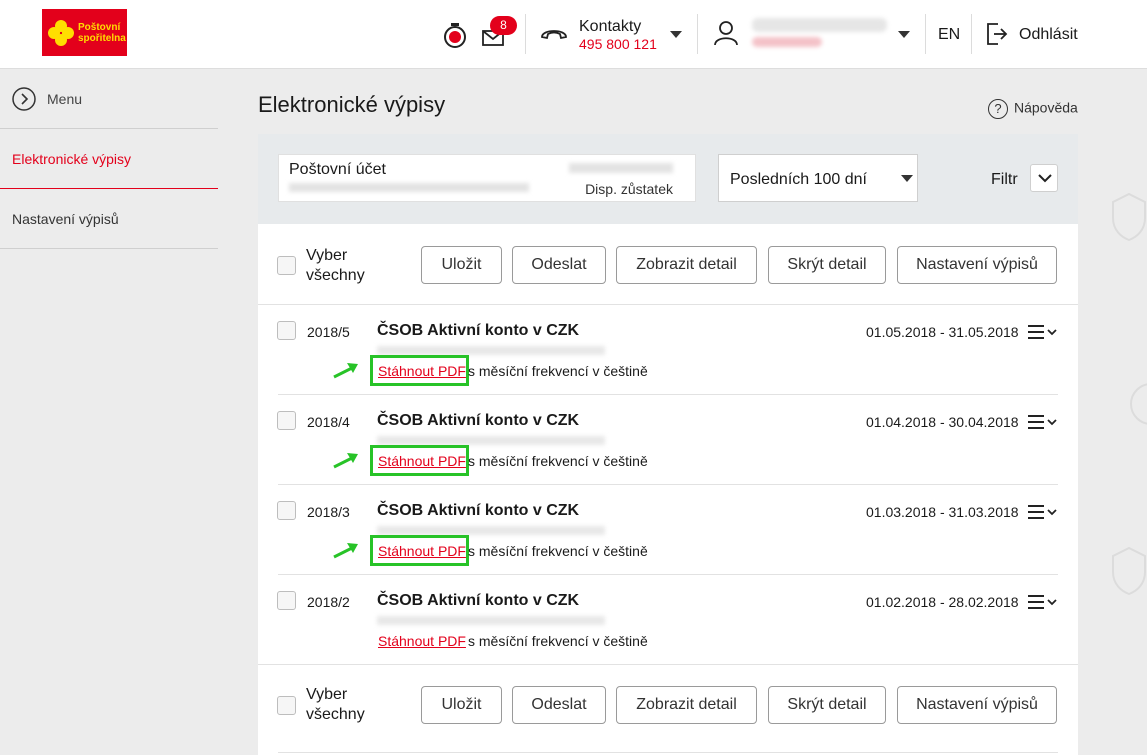 The image size is (1147, 755). Describe the element at coordinates (798, 179) in the screenshot. I see `period-value: Posledních 100 dní` at that location.